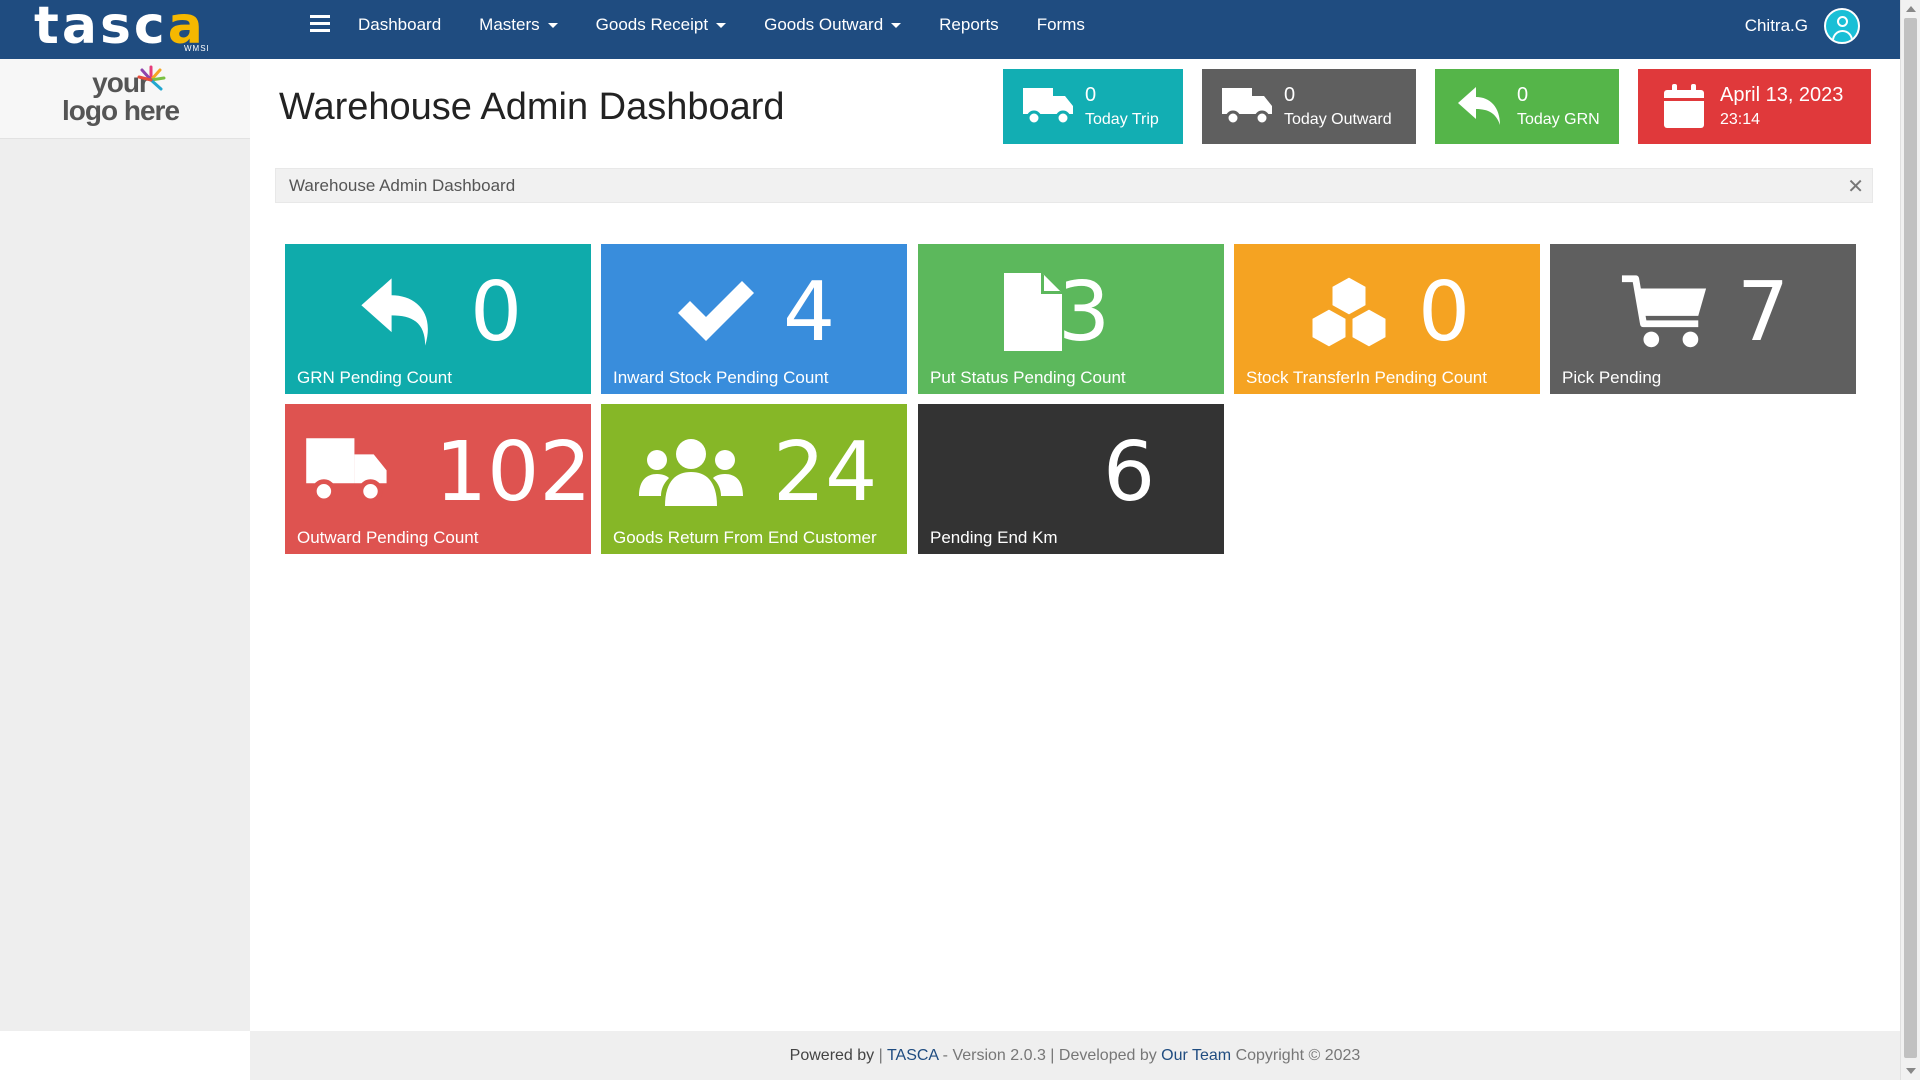 Image resolution: width=1920 pixels, height=1080 pixels. I want to click on footer-copyright: Copyright © 2023, so click(1296, 1055).